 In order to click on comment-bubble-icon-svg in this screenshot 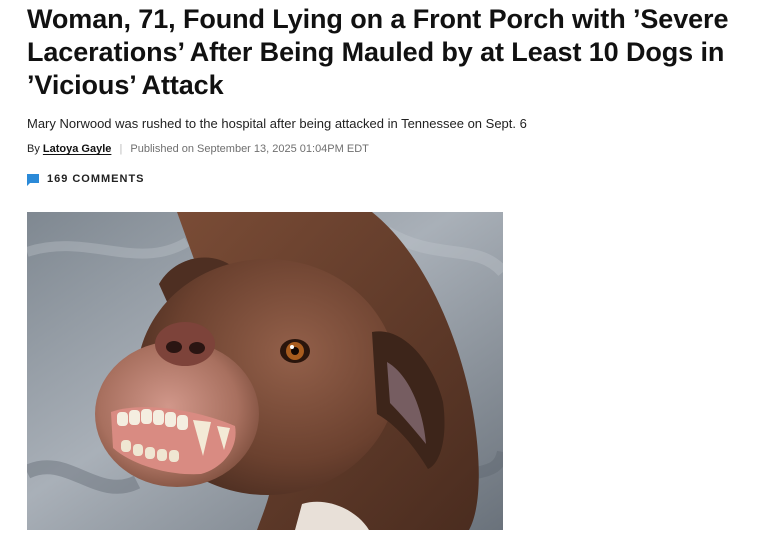, I will do `click(33, 180)`.